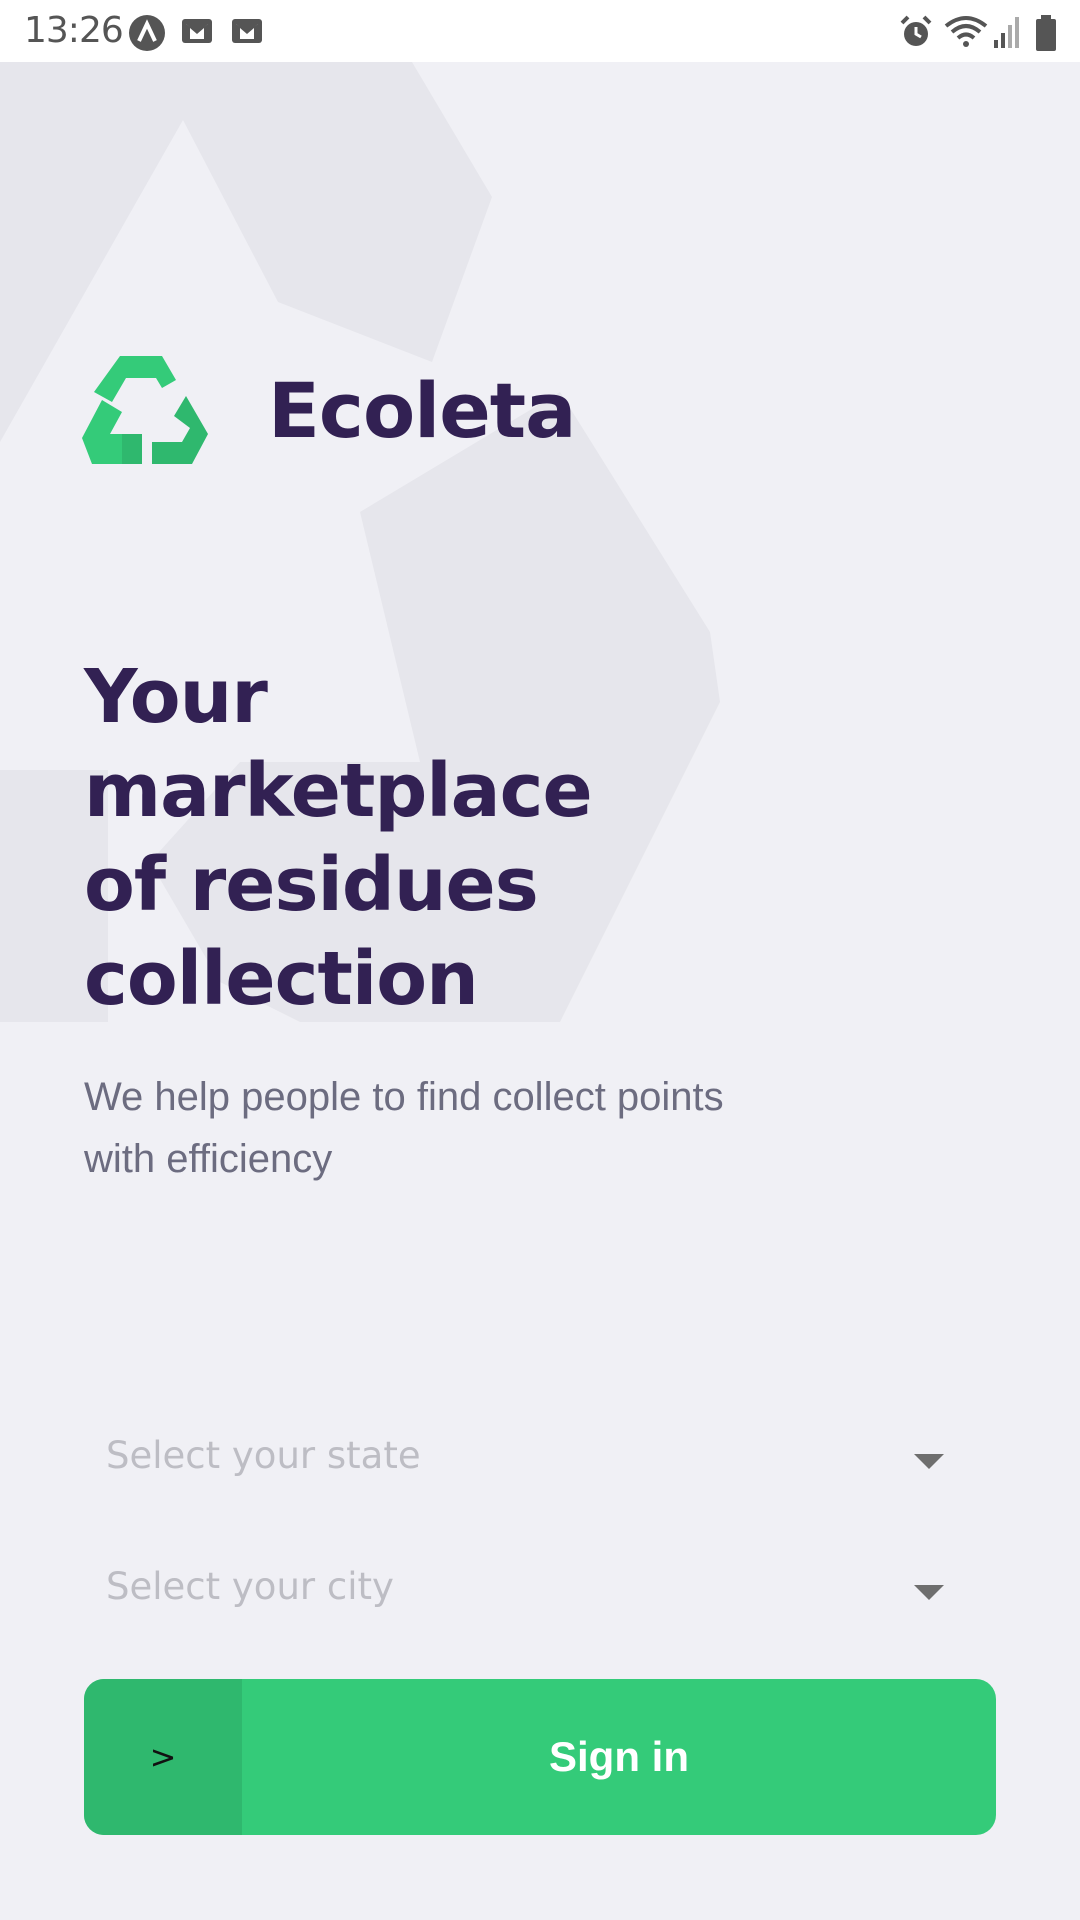  I want to click on hero-title-line: collection, so click(281, 979).